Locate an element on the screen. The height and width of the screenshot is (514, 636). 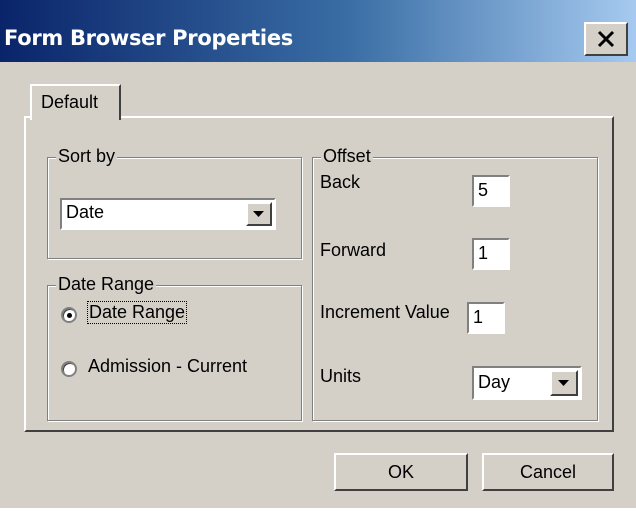
window-title: Form Browser Properties is located at coordinates (148, 38).